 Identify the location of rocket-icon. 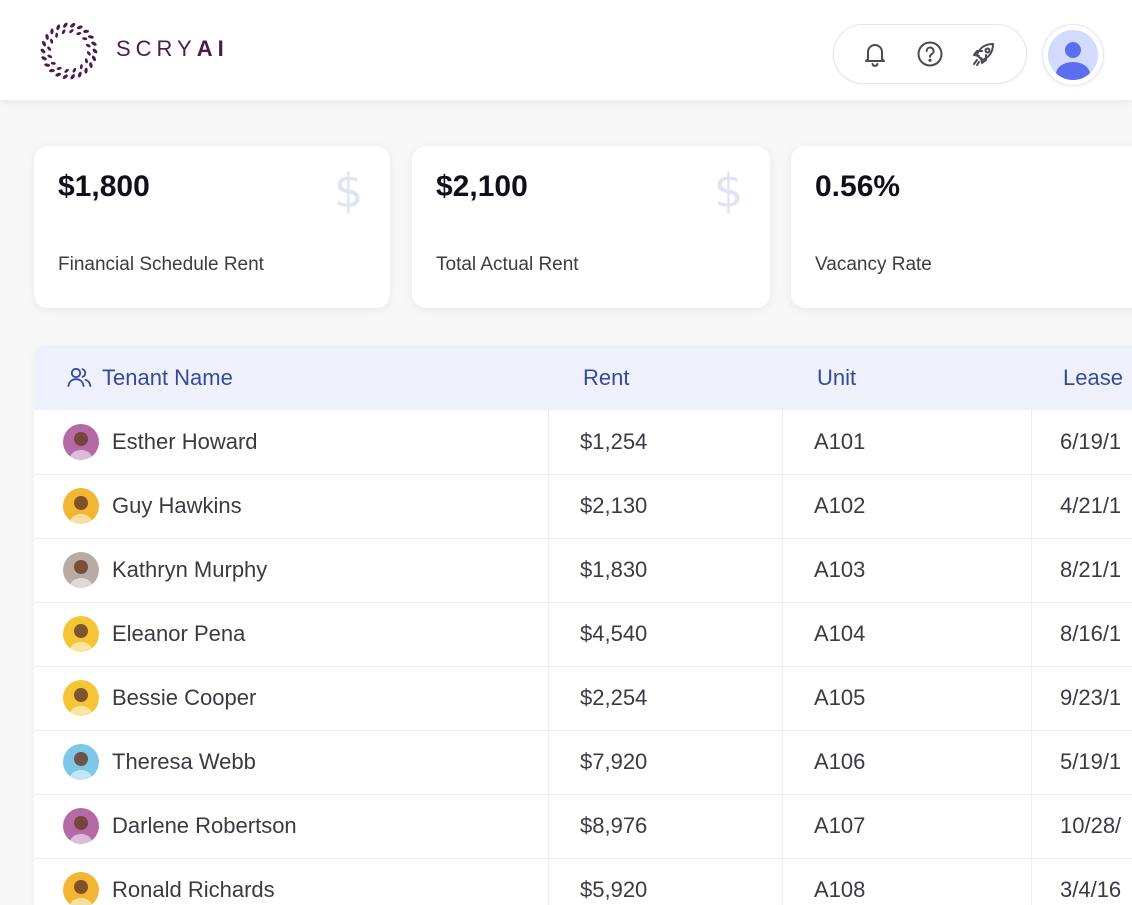
(984, 54).